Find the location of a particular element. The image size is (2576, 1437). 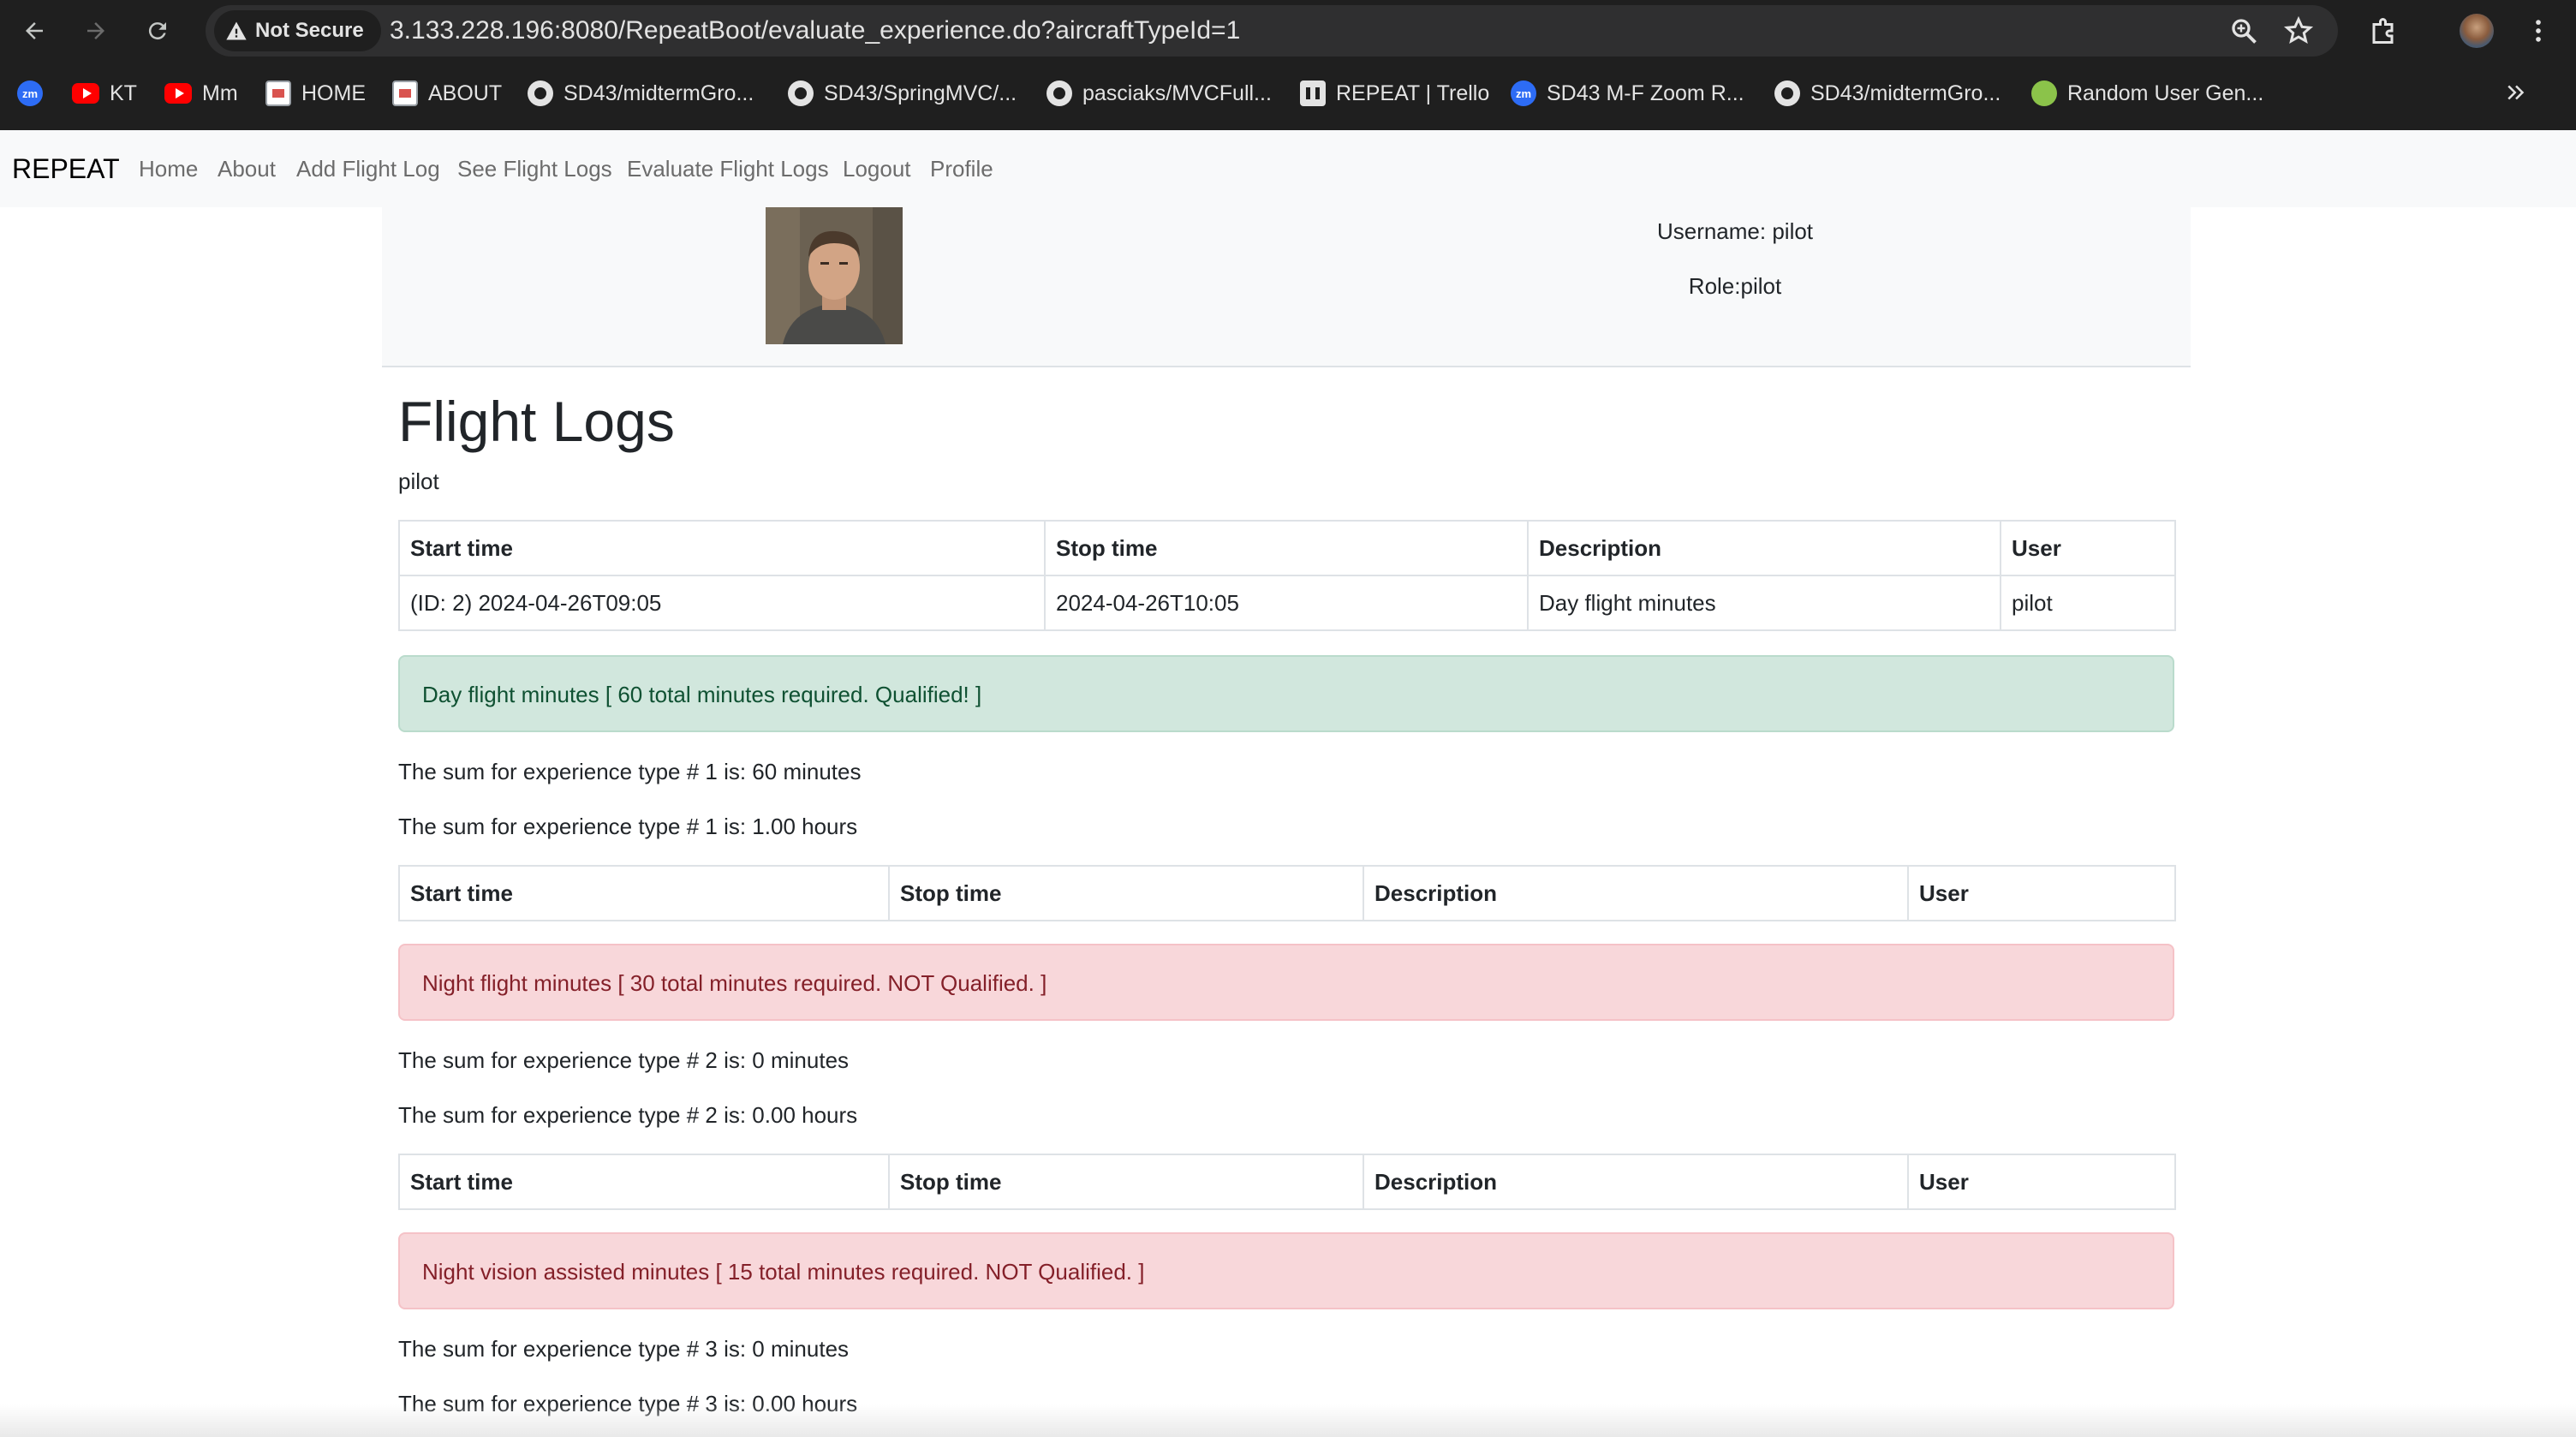

bottom-fade is located at coordinates (1288, 1420).